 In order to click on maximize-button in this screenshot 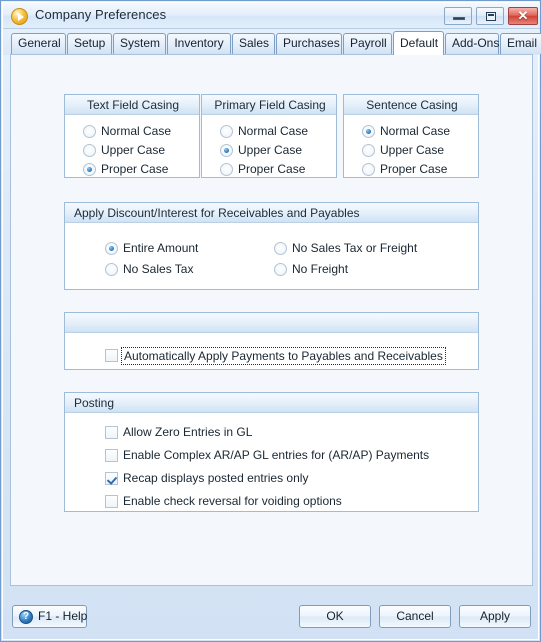, I will do `click(490, 16)`.